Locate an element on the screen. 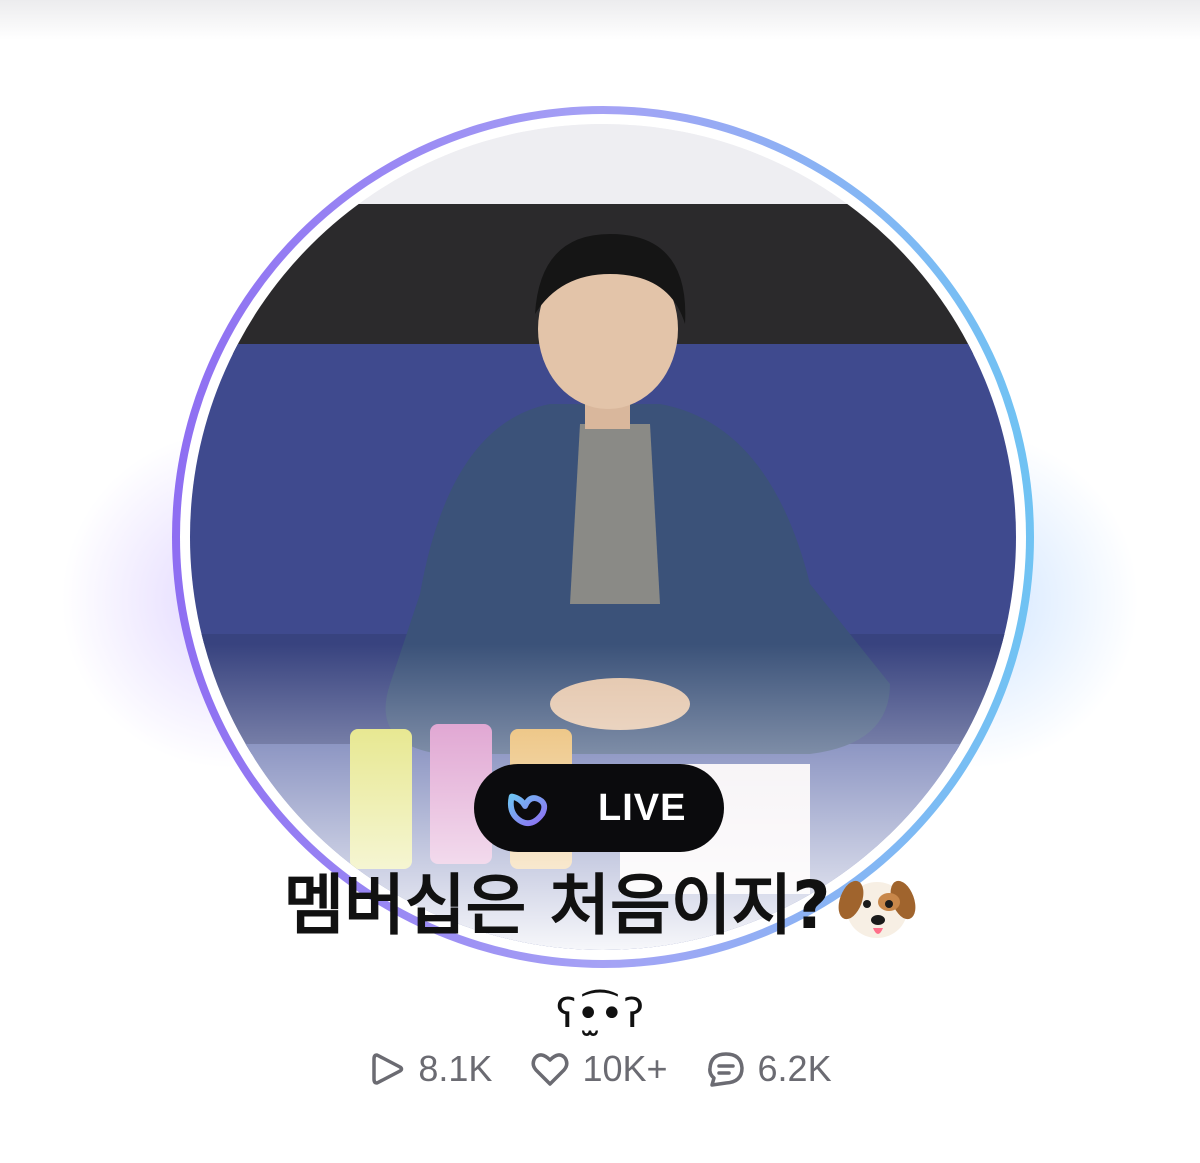  weverse-logo-icon is located at coordinates (527, 809).